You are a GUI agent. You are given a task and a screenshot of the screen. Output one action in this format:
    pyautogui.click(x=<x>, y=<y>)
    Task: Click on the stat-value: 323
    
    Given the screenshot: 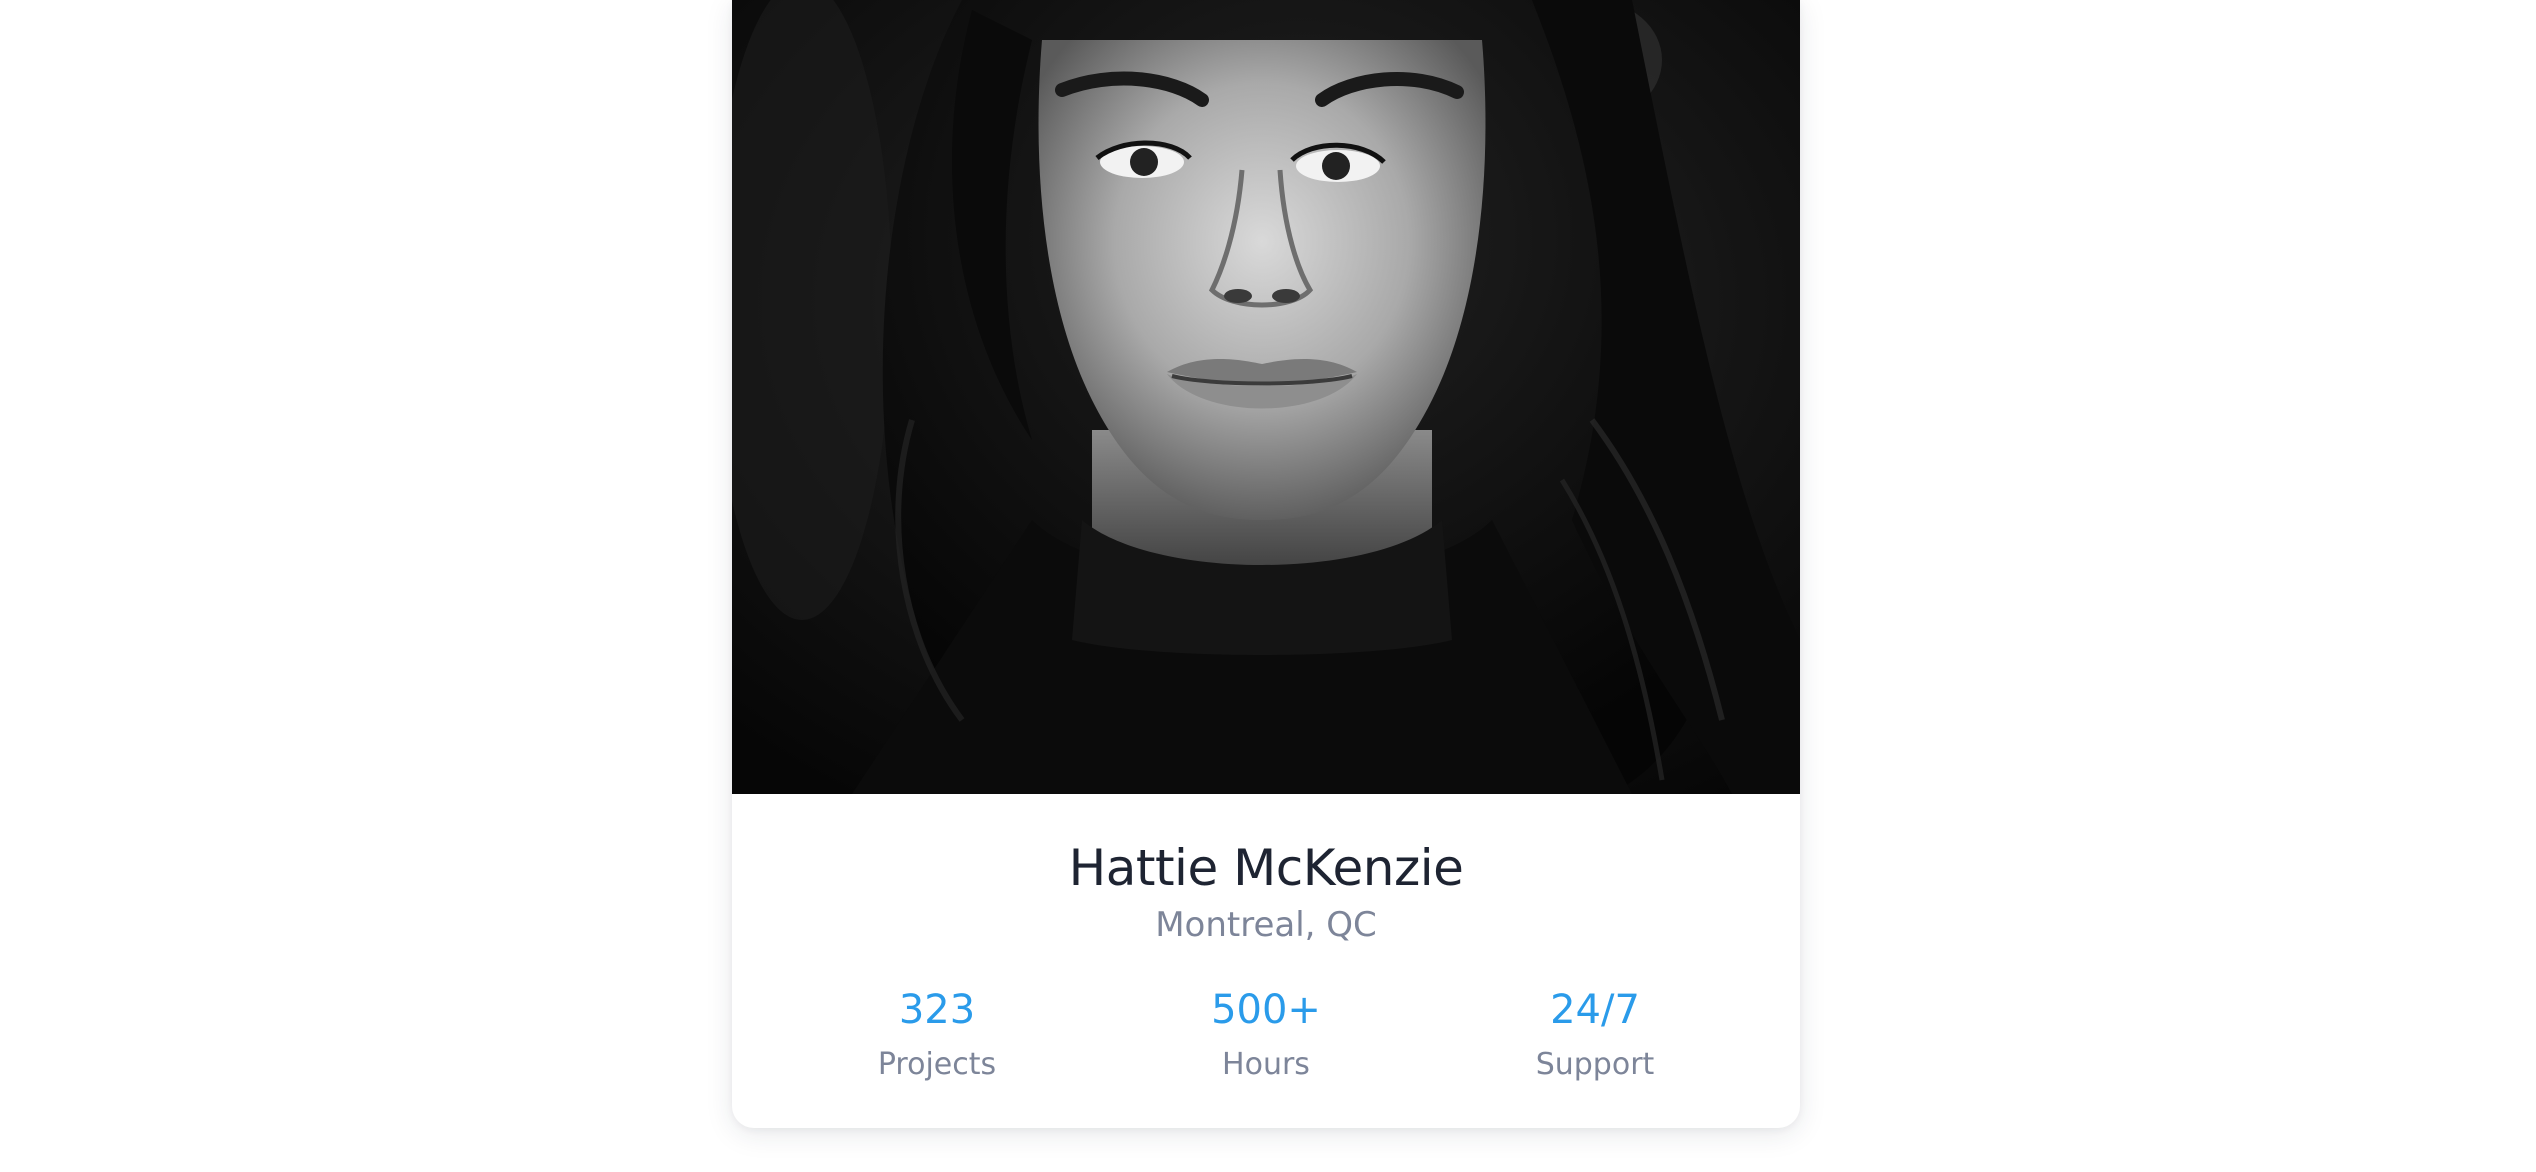 What is the action you would take?
    pyautogui.click(x=937, y=1010)
    